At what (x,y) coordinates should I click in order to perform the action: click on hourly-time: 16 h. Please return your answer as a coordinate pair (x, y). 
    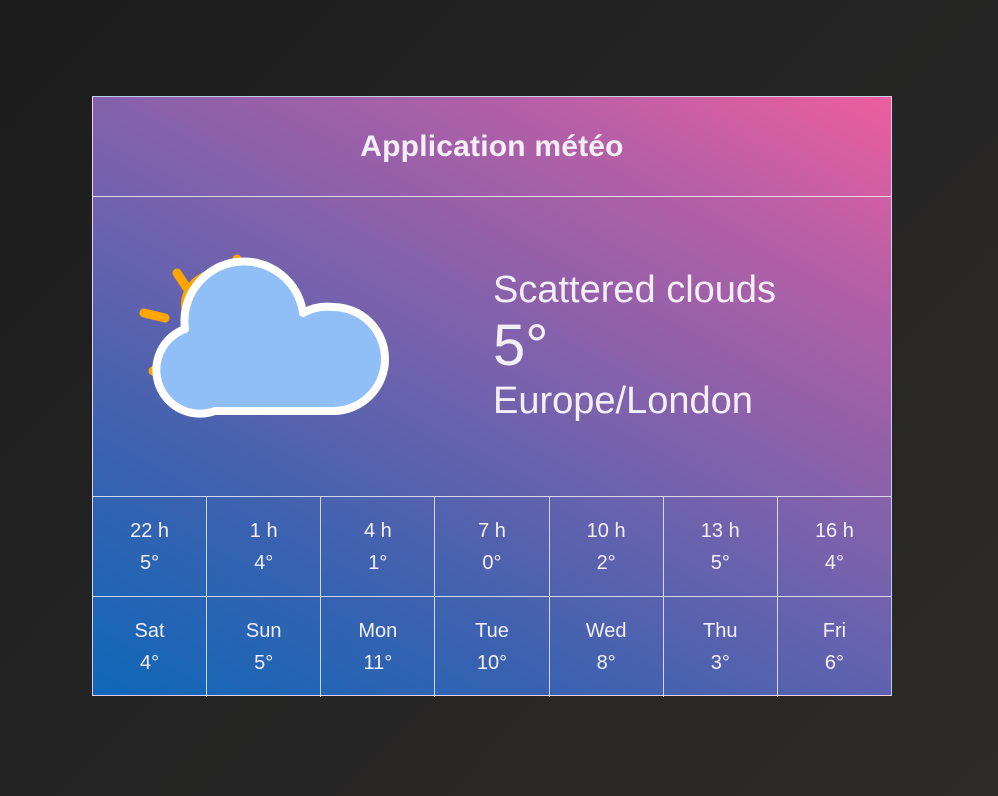
    Looking at the image, I should click on (834, 530).